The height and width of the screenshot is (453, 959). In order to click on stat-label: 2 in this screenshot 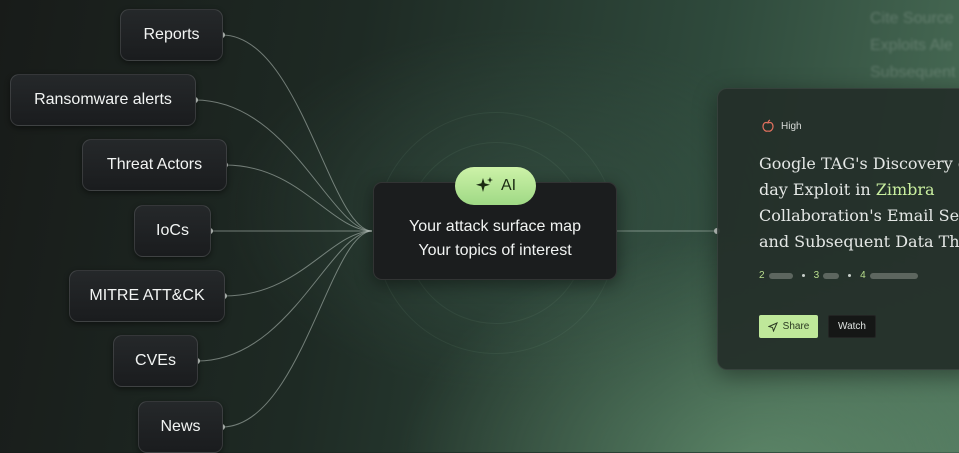, I will do `click(762, 275)`.